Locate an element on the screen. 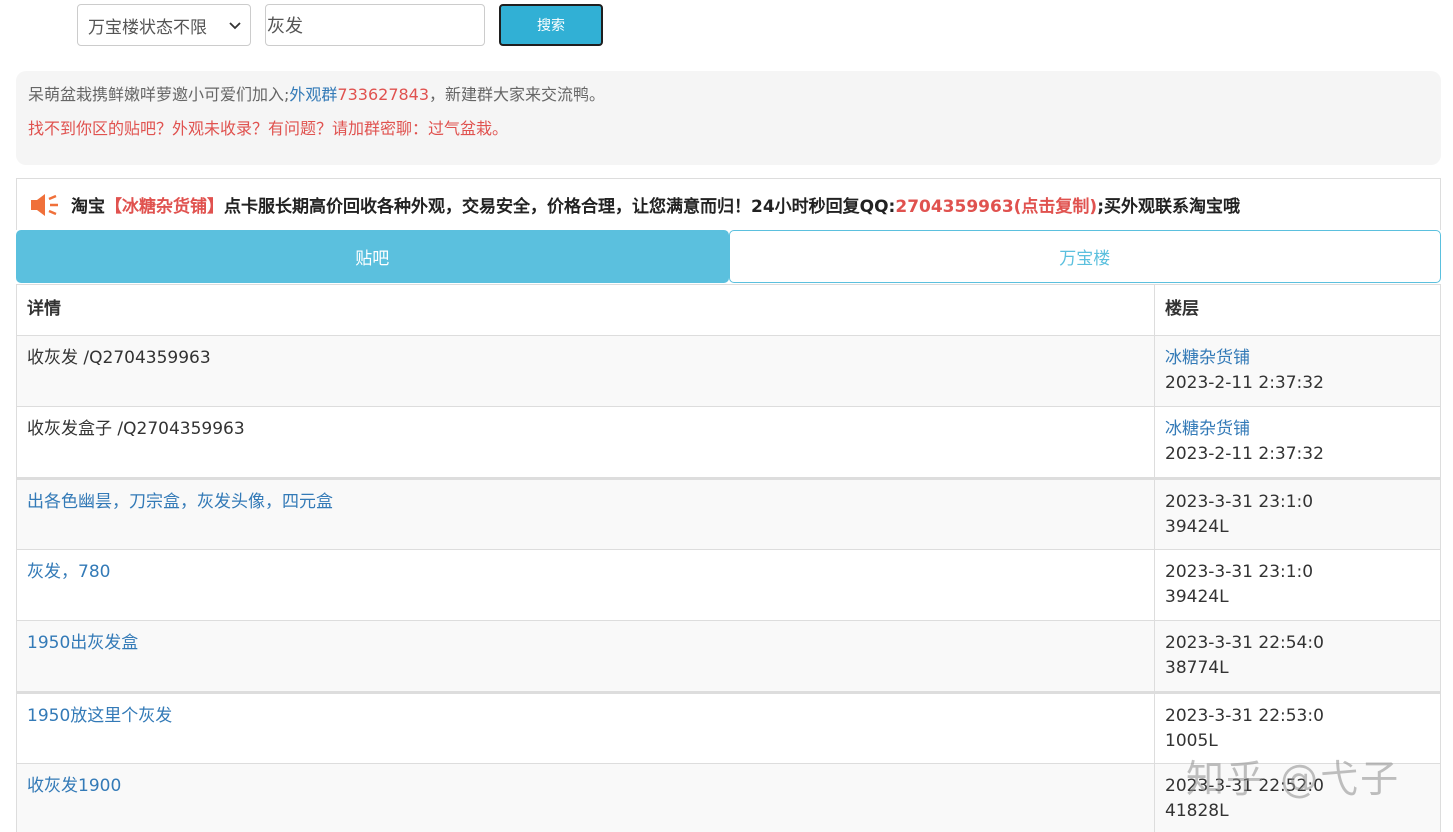 Image resolution: width=1453 pixels, height=832 pixels. row-time: 2023-3-31 22:54:0 is located at coordinates (1244, 643).